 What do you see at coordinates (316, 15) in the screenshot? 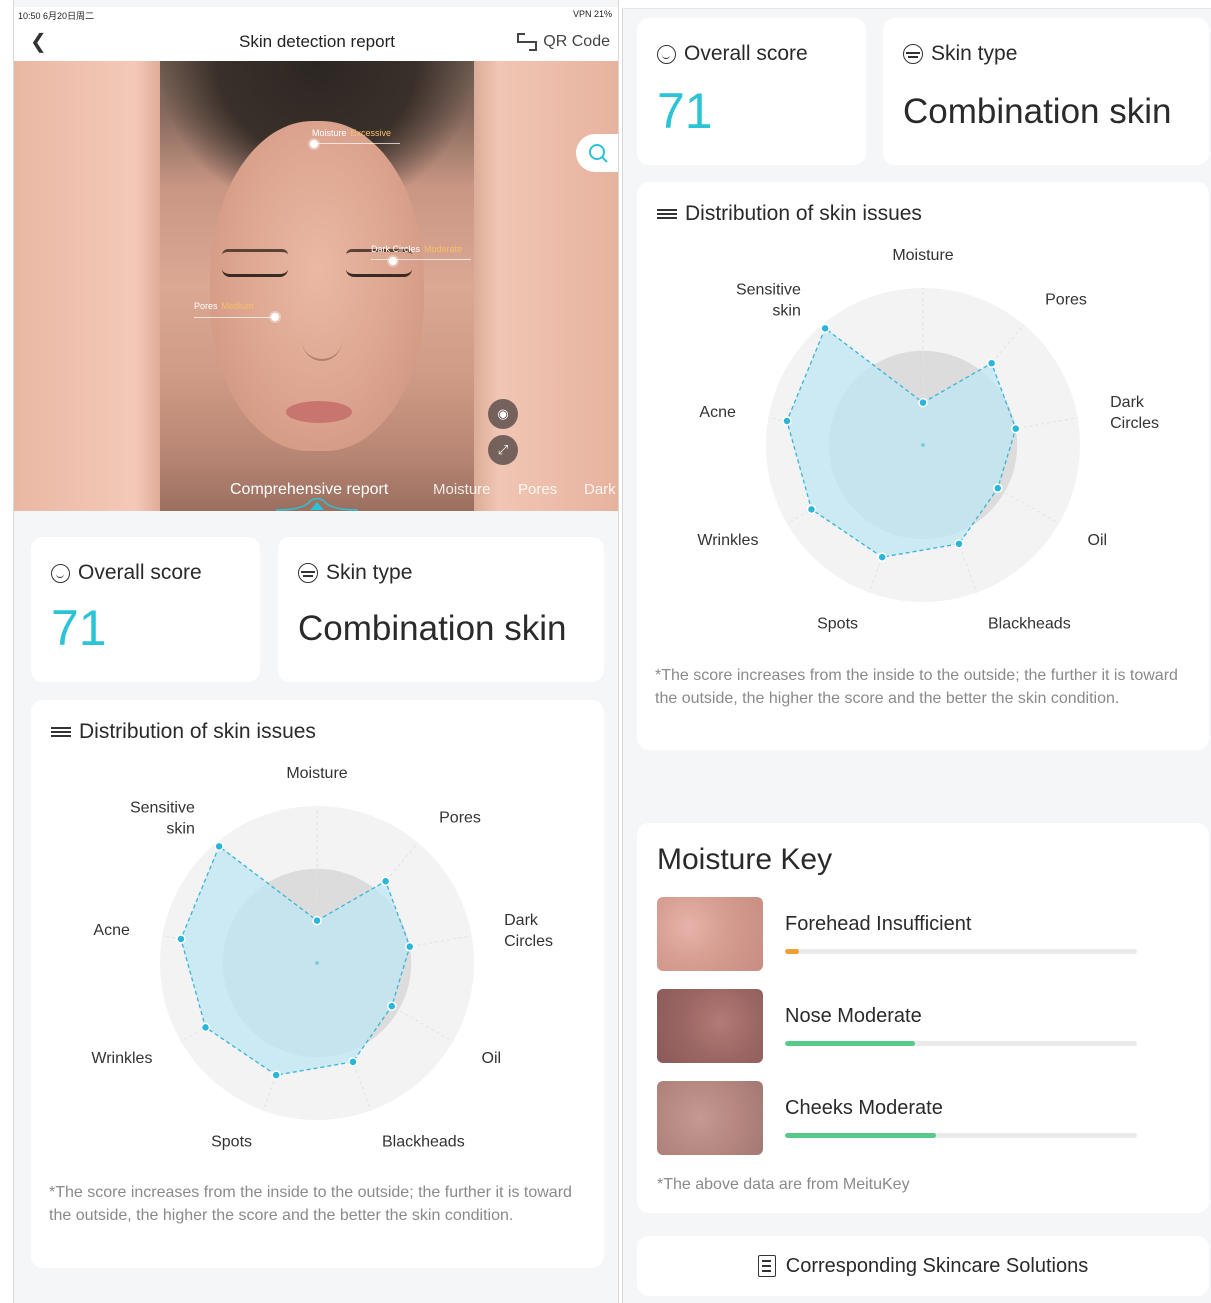
I see `status-bar: 10:50 6月20日周二 VPN 21%` at bounding box center [316, 15].